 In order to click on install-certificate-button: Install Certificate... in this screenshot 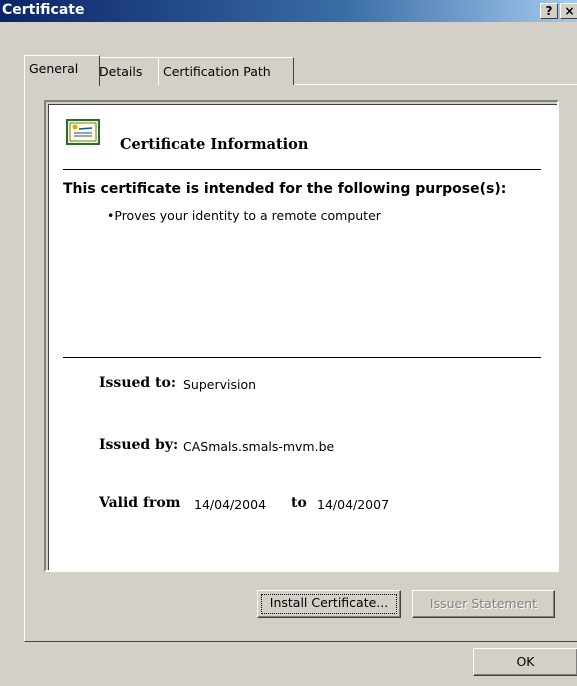, I will do `click(329, 604)`.